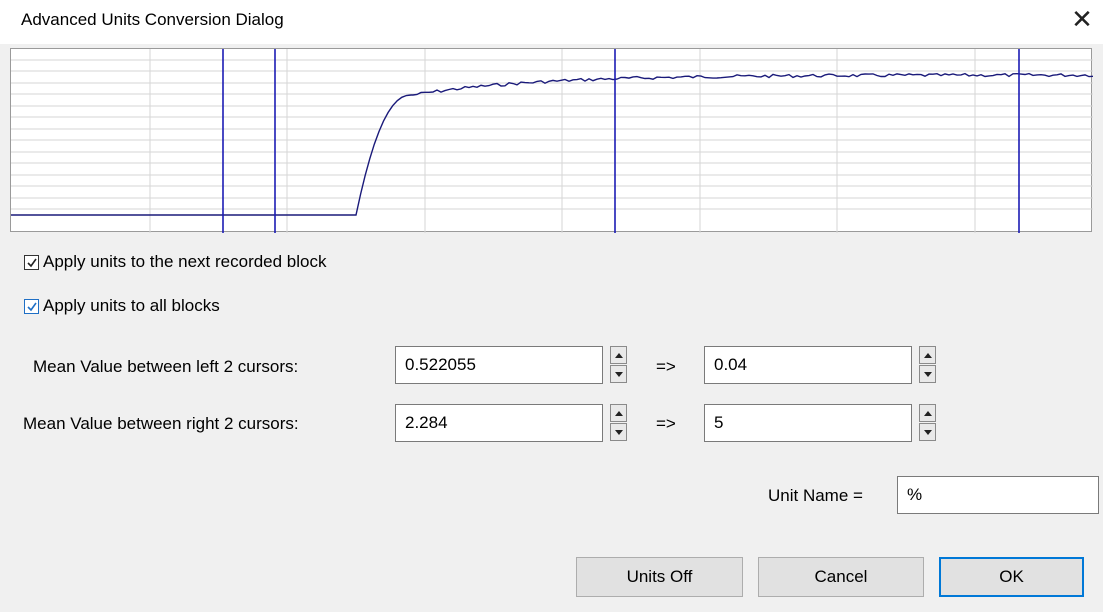  Describe the element at coordinates (185, 261) in the screenshot. I see `apply-next-block-label: Apply units to the next recorded block` at that location.